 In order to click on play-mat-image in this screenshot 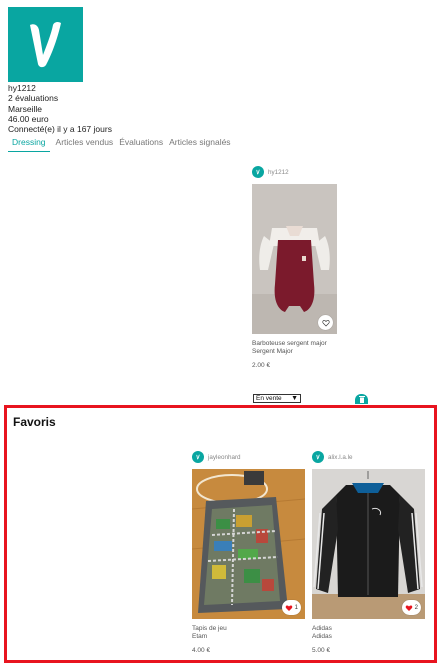, I will do `click(248, 544)`.